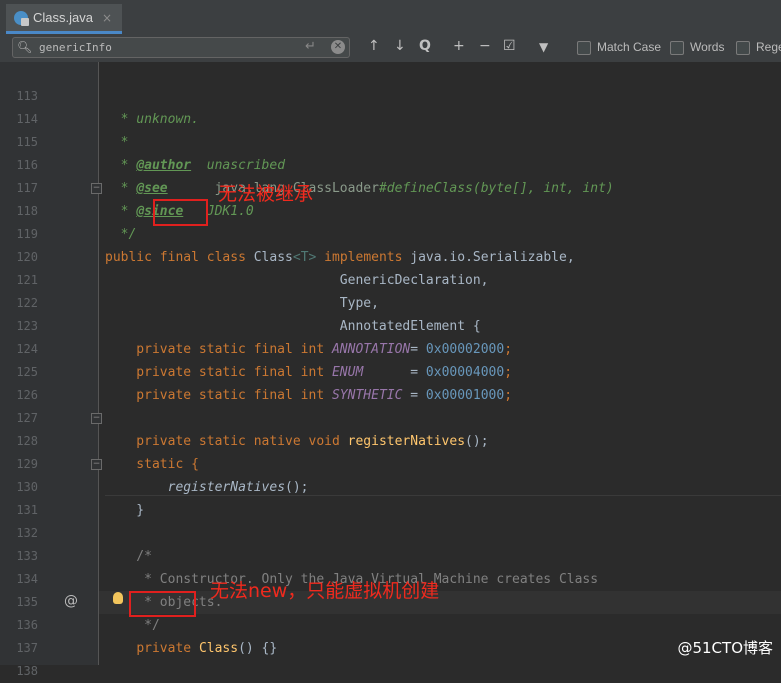 The image size is (781, 683). Describe the element at coordinates (707, 47) in the screenshot. I see `words-label: Words` at that location.